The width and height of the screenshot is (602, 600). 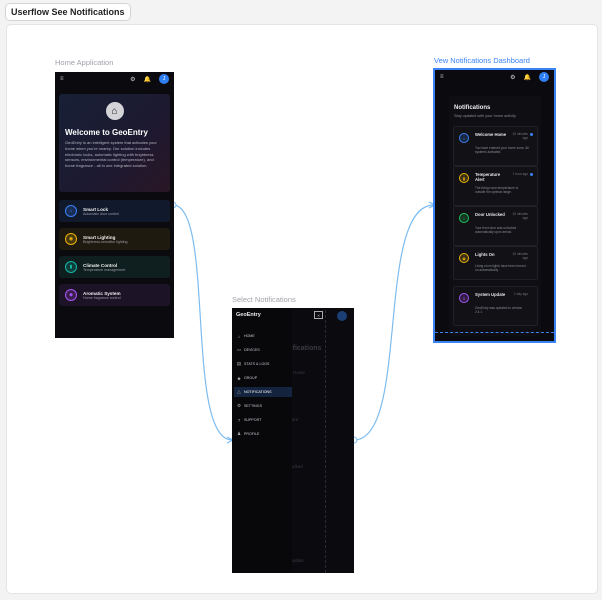 What do you see at coordinates (239, 363) in the screenshot?
I see `stats-icon: ▤` at bounding box center [239, 363].